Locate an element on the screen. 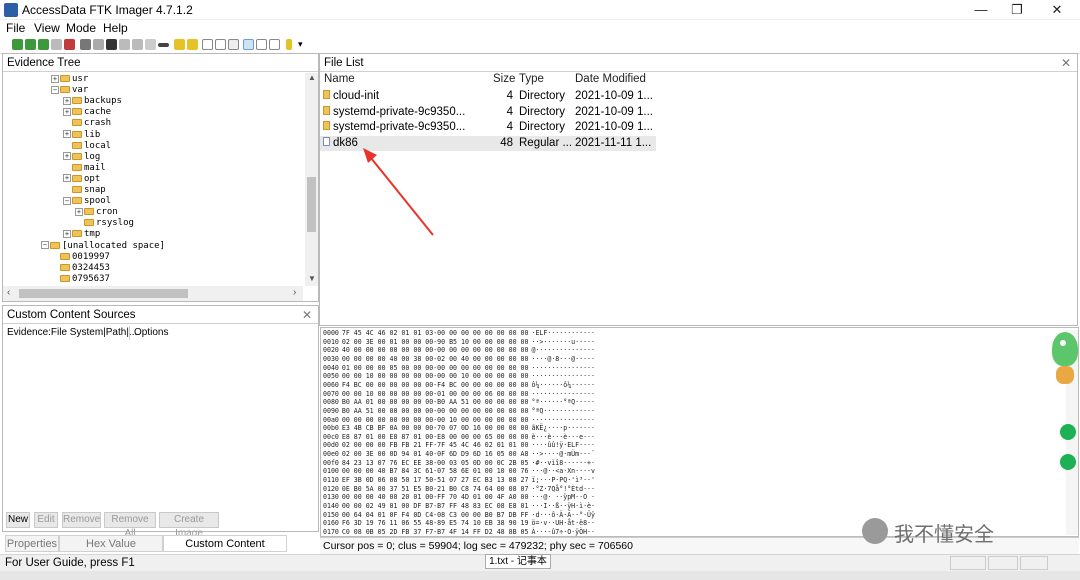 Image resolution: width=1080 pixels, height=580 pixels. export-hash-list-icon is located at coordinates (163, 45).